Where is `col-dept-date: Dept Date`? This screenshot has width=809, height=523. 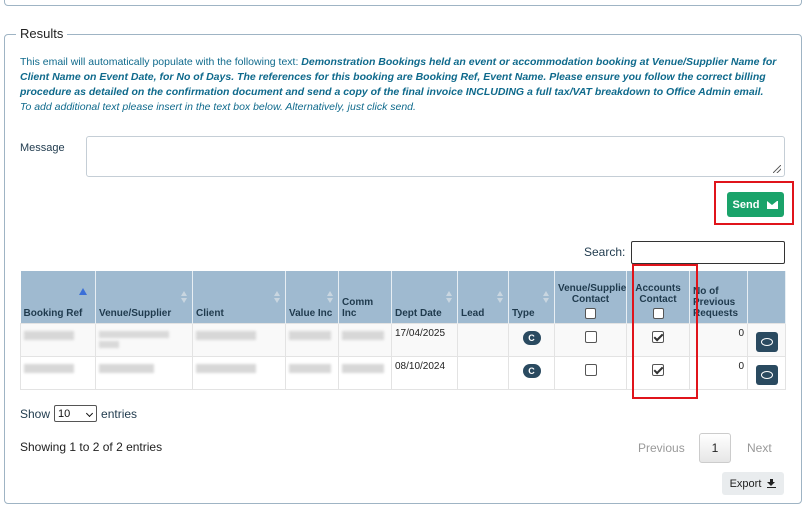
col-dept-date: Dept Date is located at coordinates (424, 297).